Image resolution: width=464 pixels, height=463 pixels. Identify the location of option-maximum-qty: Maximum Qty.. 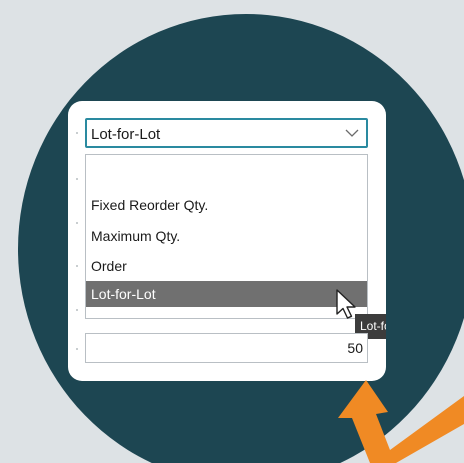
(226, 236).